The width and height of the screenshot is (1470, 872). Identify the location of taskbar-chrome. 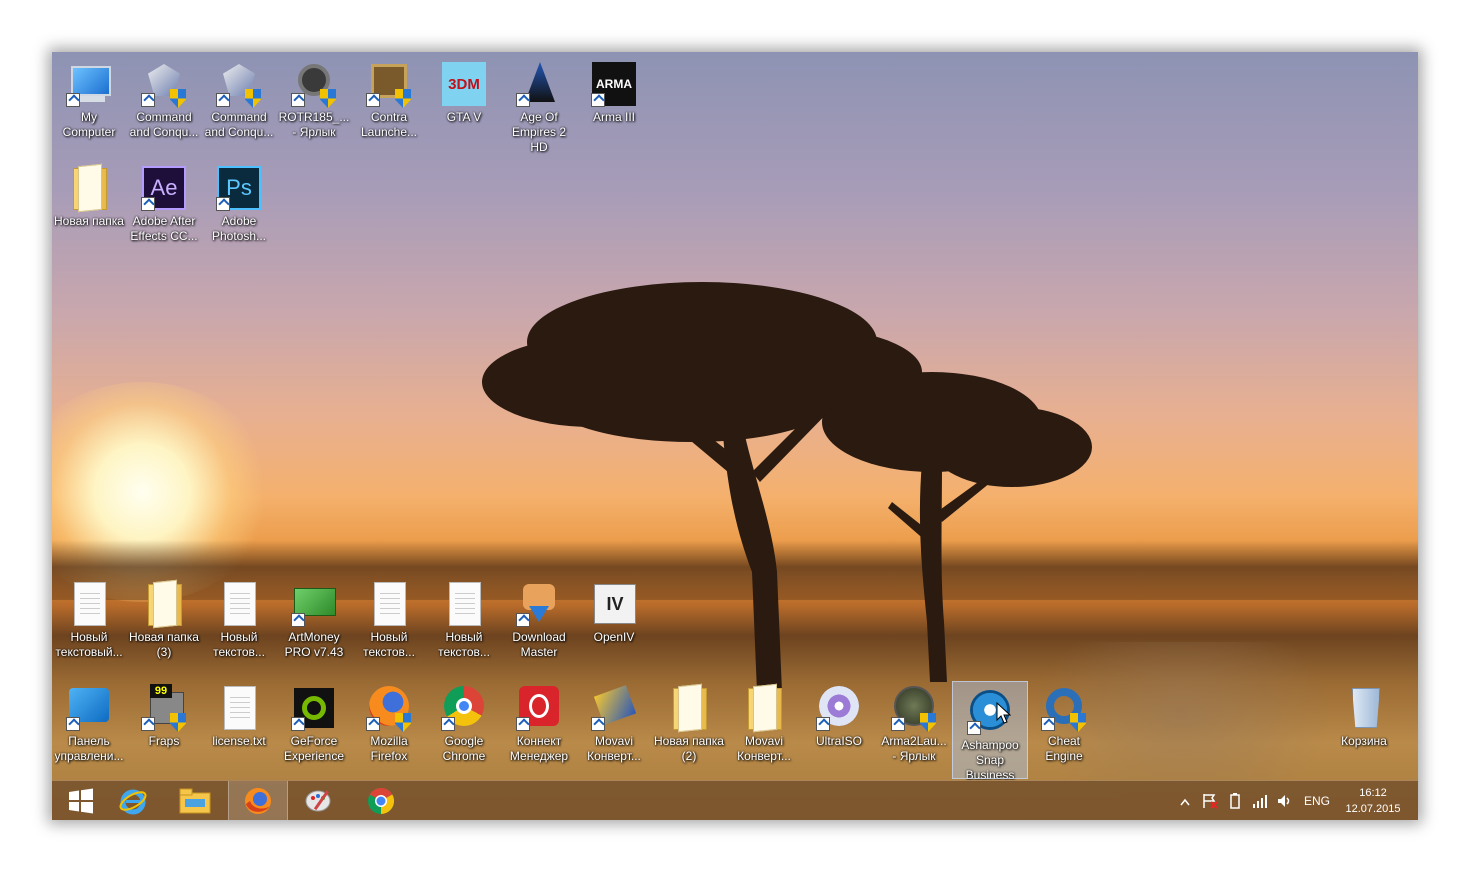
(381, 800).